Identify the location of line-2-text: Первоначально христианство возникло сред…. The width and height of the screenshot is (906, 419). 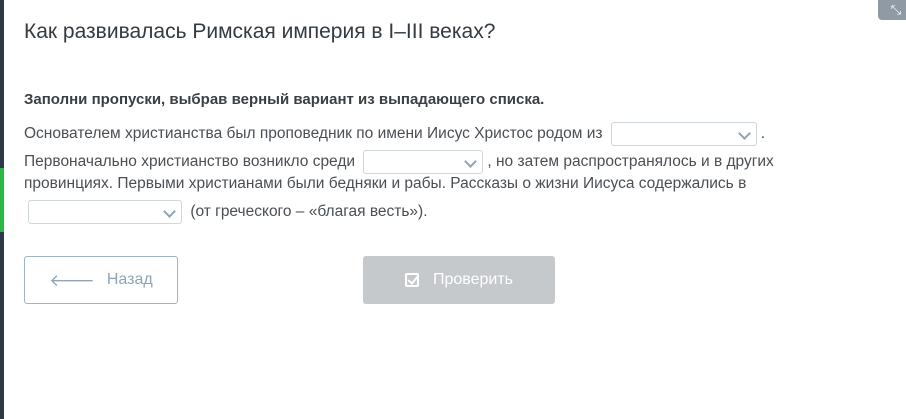
(190, 162).